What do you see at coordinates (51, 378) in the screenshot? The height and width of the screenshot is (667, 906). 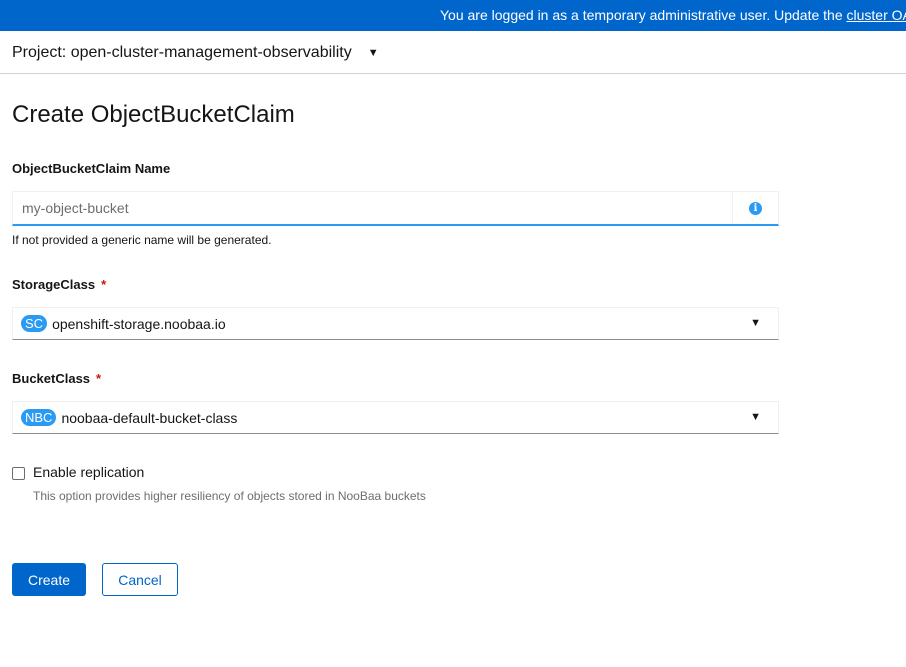 I see `bucket-class-label-text: BucketClass` at bounding box center [51, 378].